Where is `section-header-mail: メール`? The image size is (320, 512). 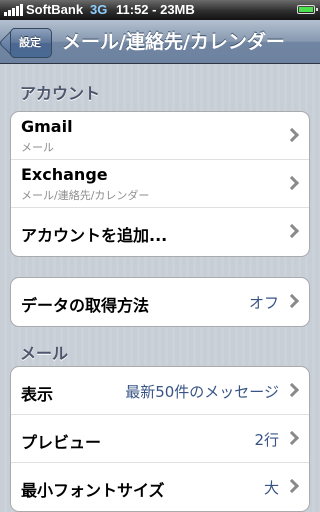 section-header-mail: メール is located at coordinates (44, 353).